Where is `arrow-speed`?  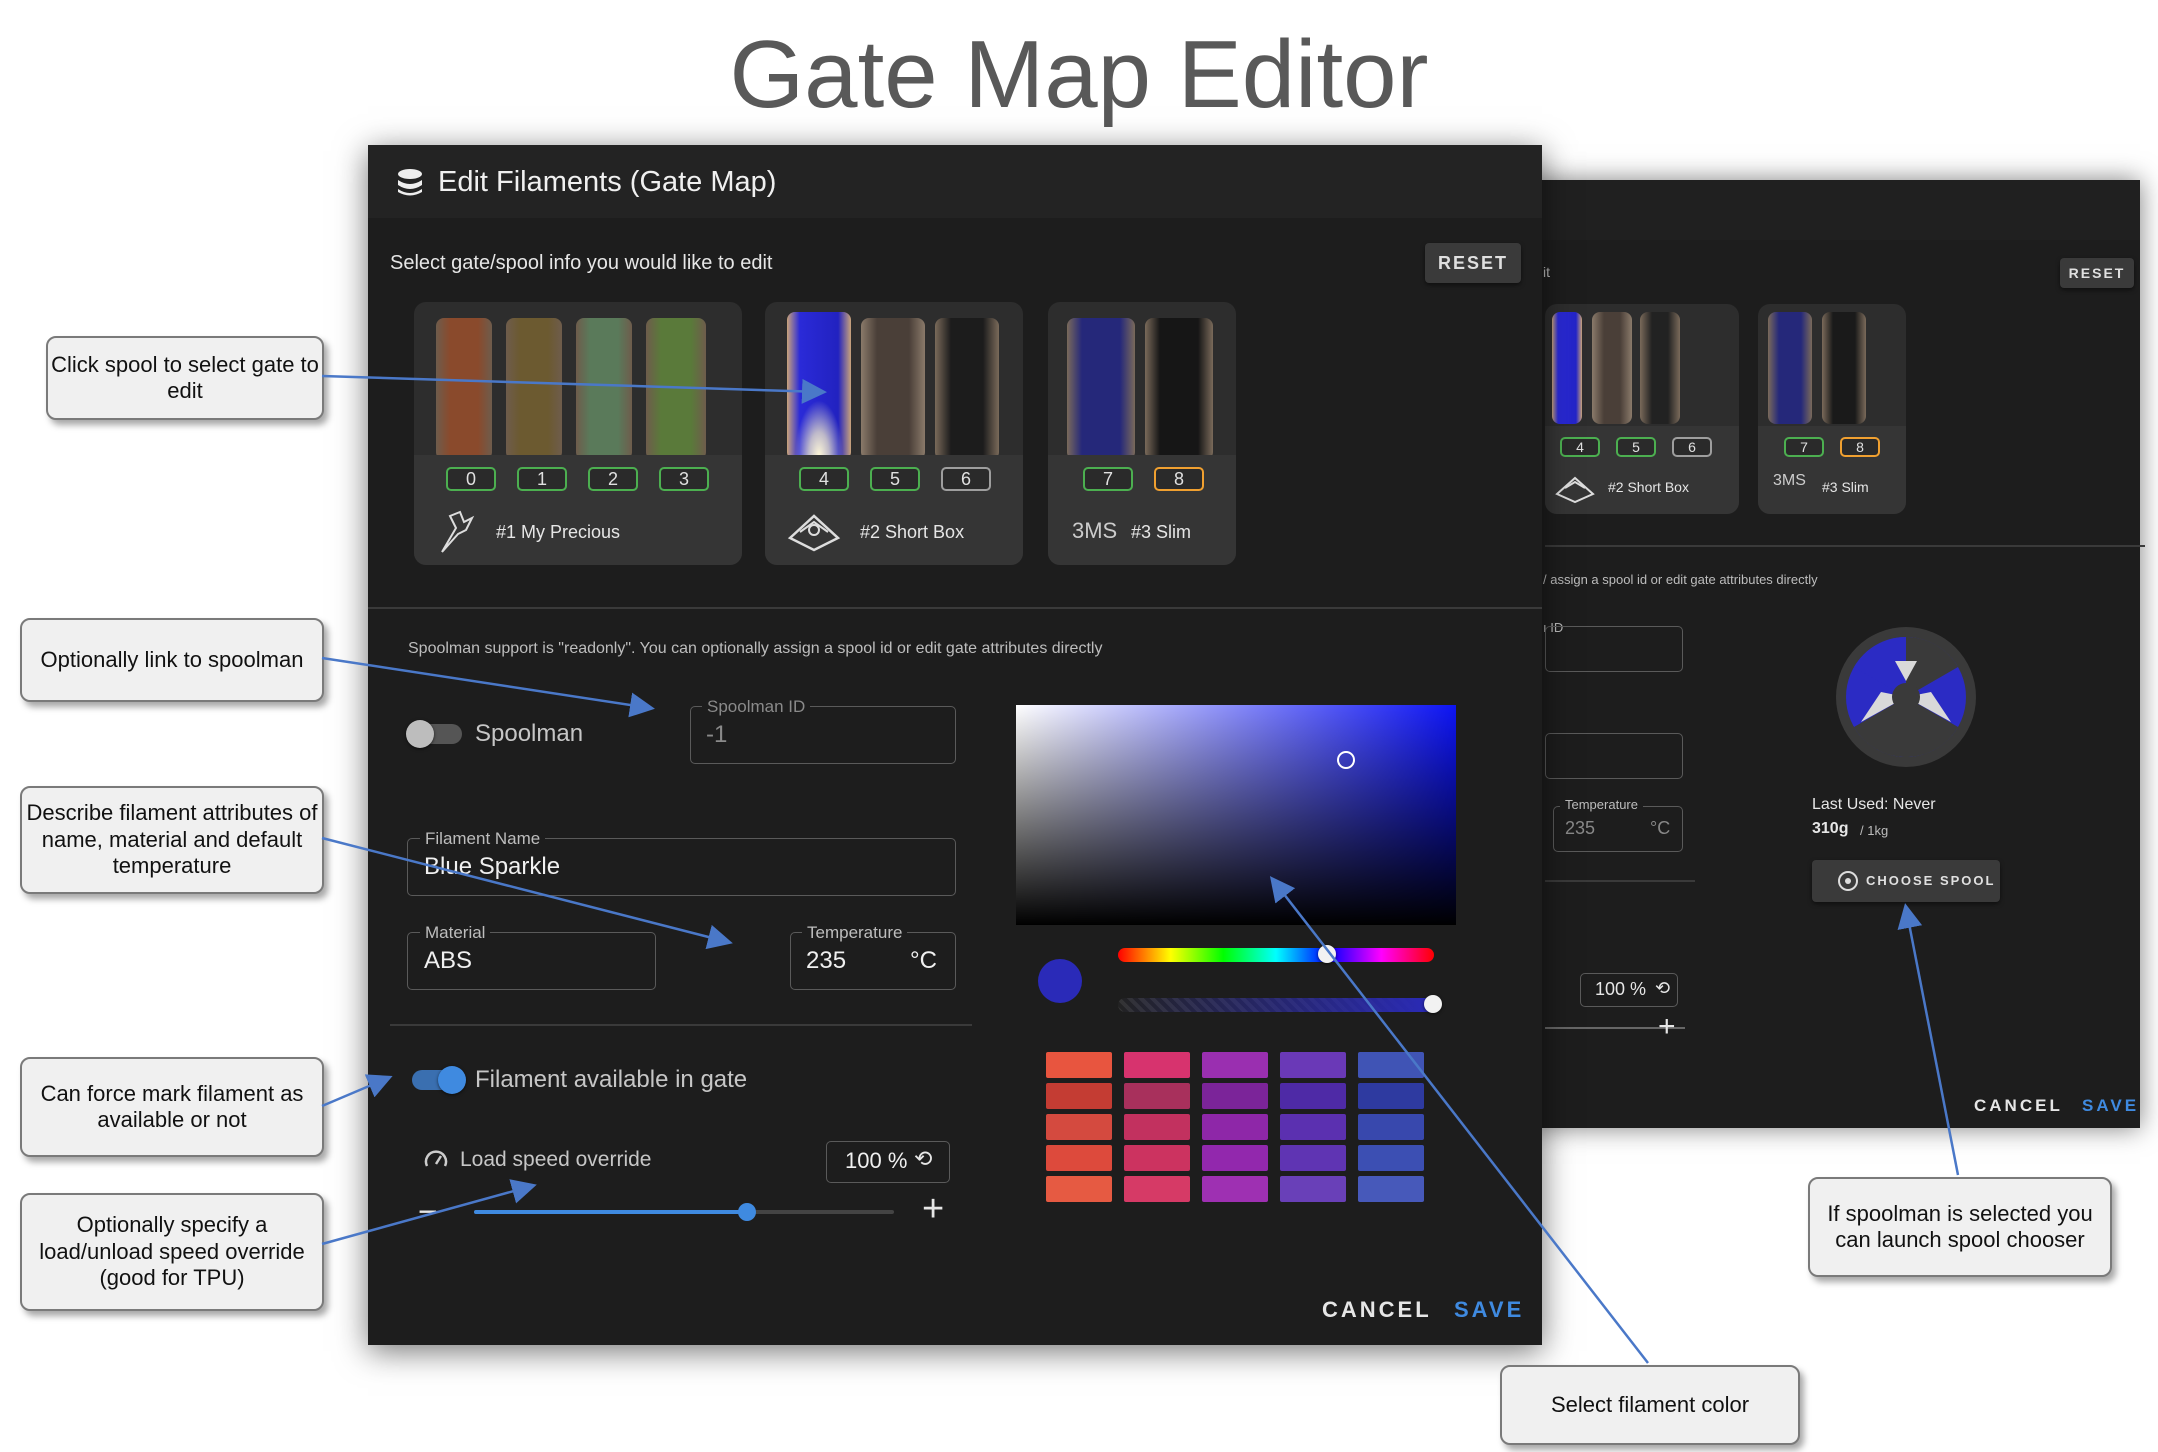 arrow-speed is located at coordinates (429, 1212).